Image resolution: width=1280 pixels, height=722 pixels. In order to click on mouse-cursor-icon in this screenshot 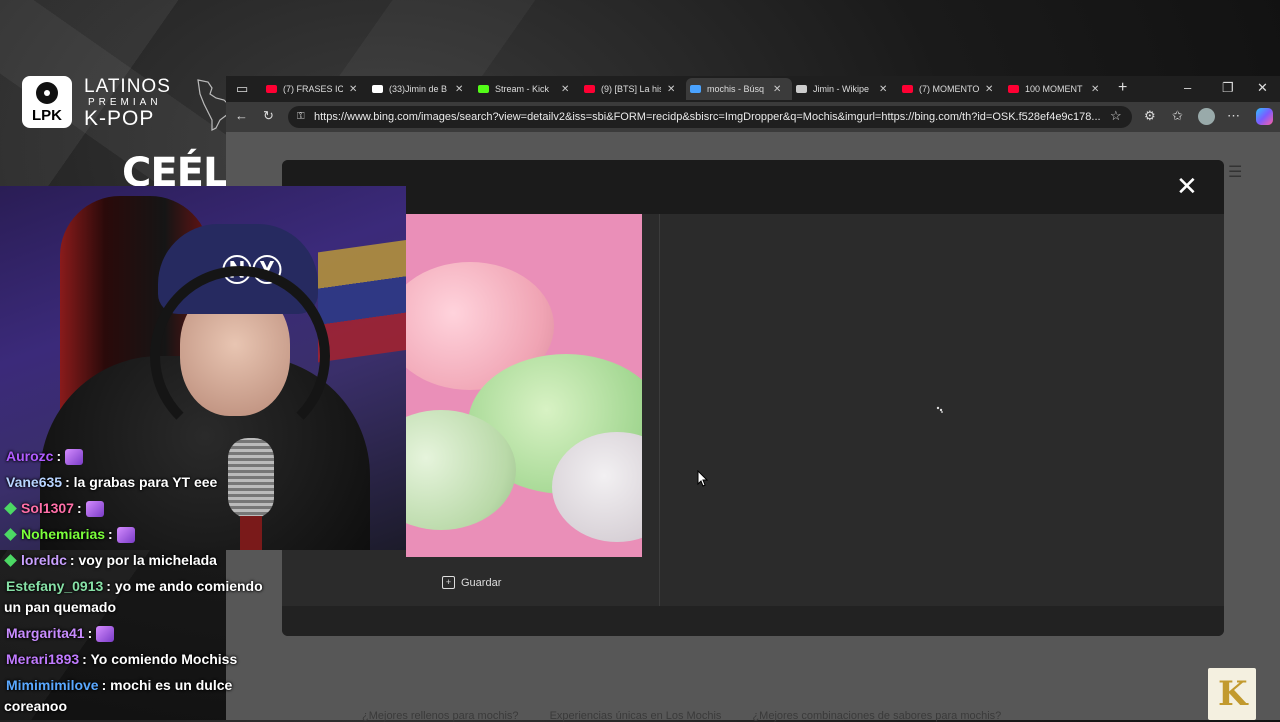, I will do `click(703, 478)`.